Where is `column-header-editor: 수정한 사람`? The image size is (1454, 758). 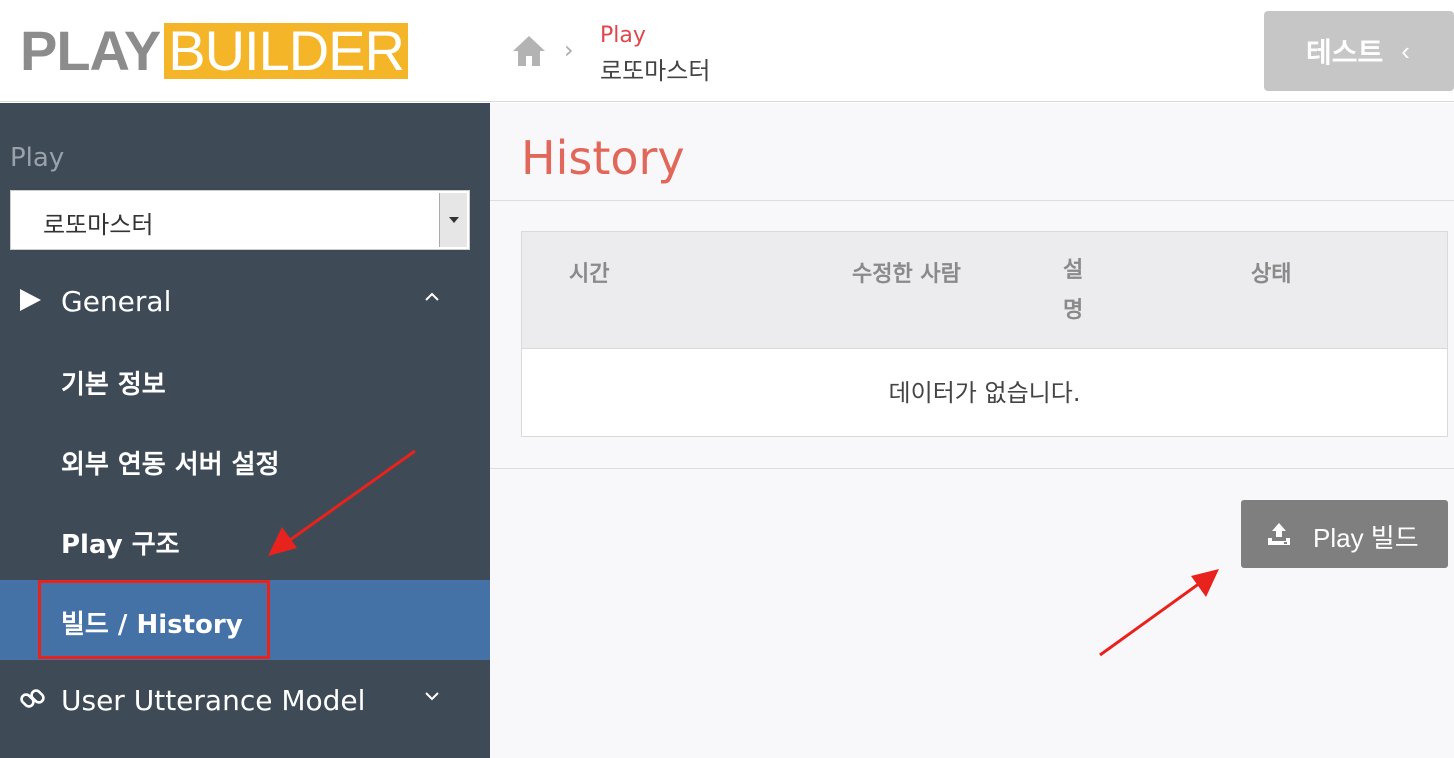
column-header-editor: 수정한 사람 is located at coordinates (906, 272).